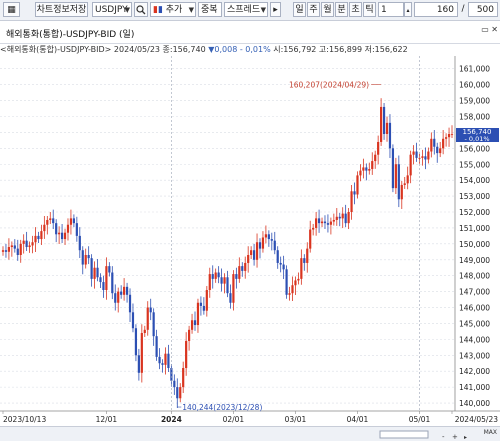 This screenshot has height=446, width=500. Describe the element at coordinates (474, 371) in the screenshot. I see `y-tick-label: 142,000` at that location.